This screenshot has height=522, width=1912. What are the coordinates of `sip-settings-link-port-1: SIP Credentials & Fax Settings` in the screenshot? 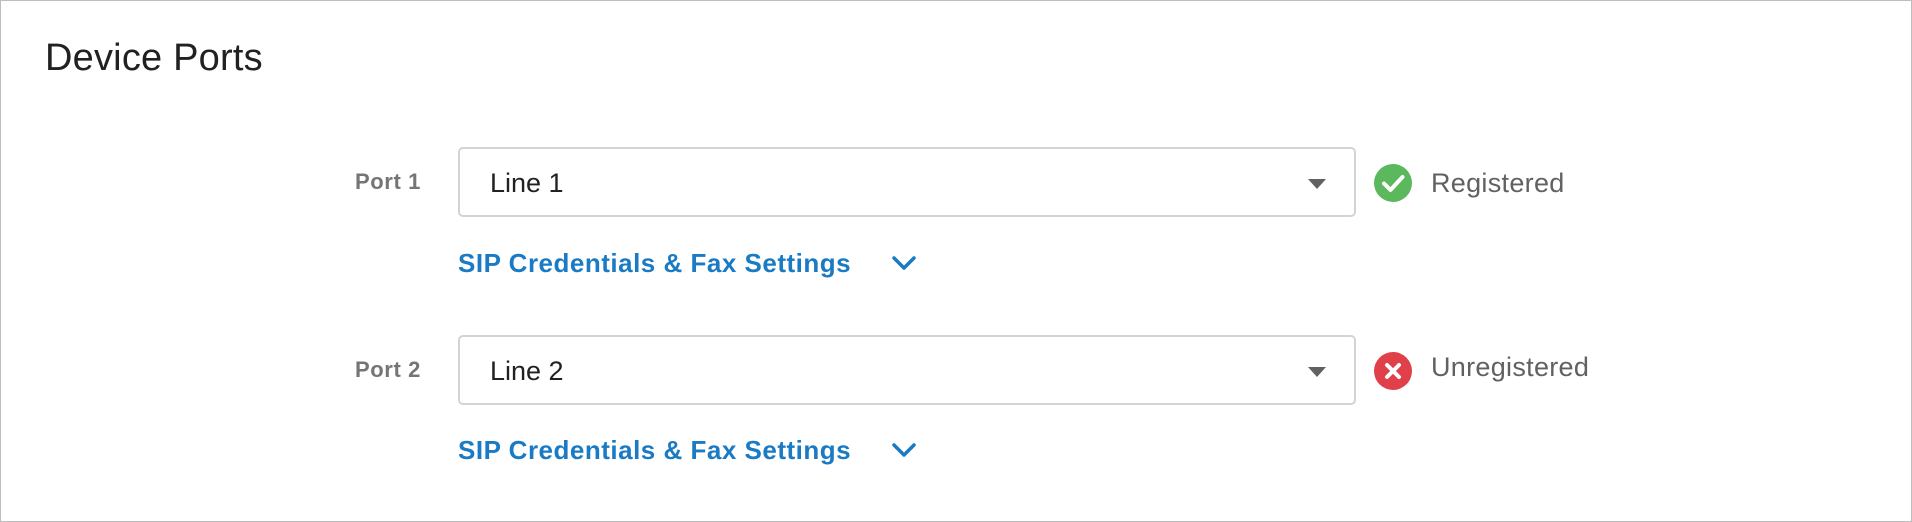 It's located at (654, 263).